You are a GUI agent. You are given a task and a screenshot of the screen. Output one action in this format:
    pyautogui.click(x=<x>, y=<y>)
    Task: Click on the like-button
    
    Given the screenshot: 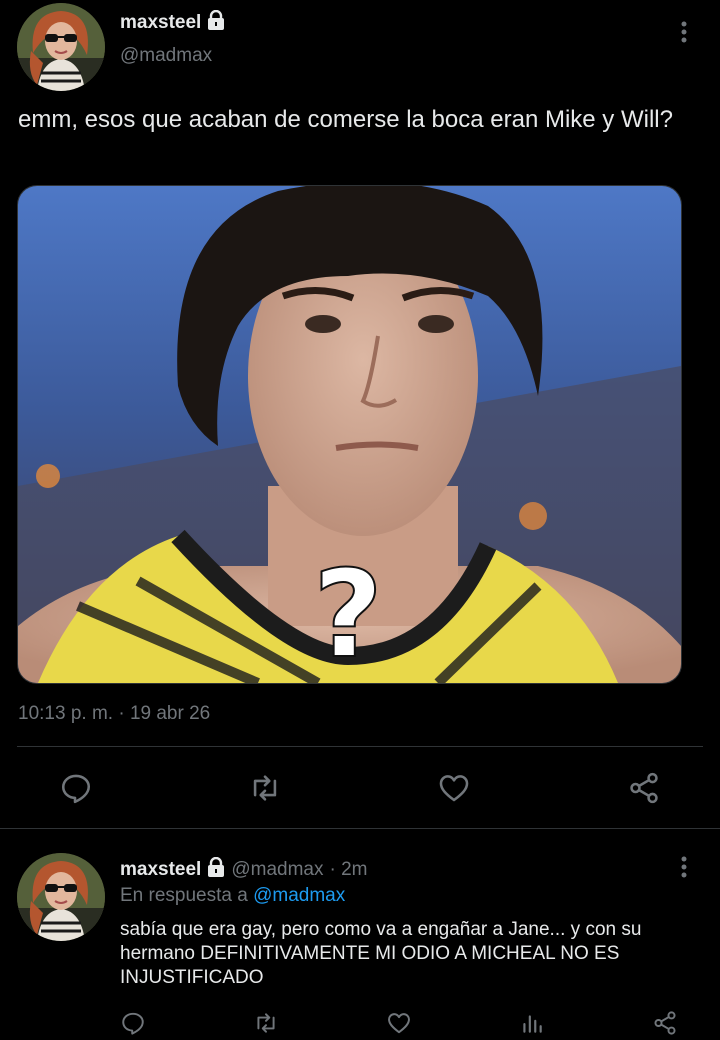 What is the action you would take?
    pyautogui.click(x=454, y=788)
    